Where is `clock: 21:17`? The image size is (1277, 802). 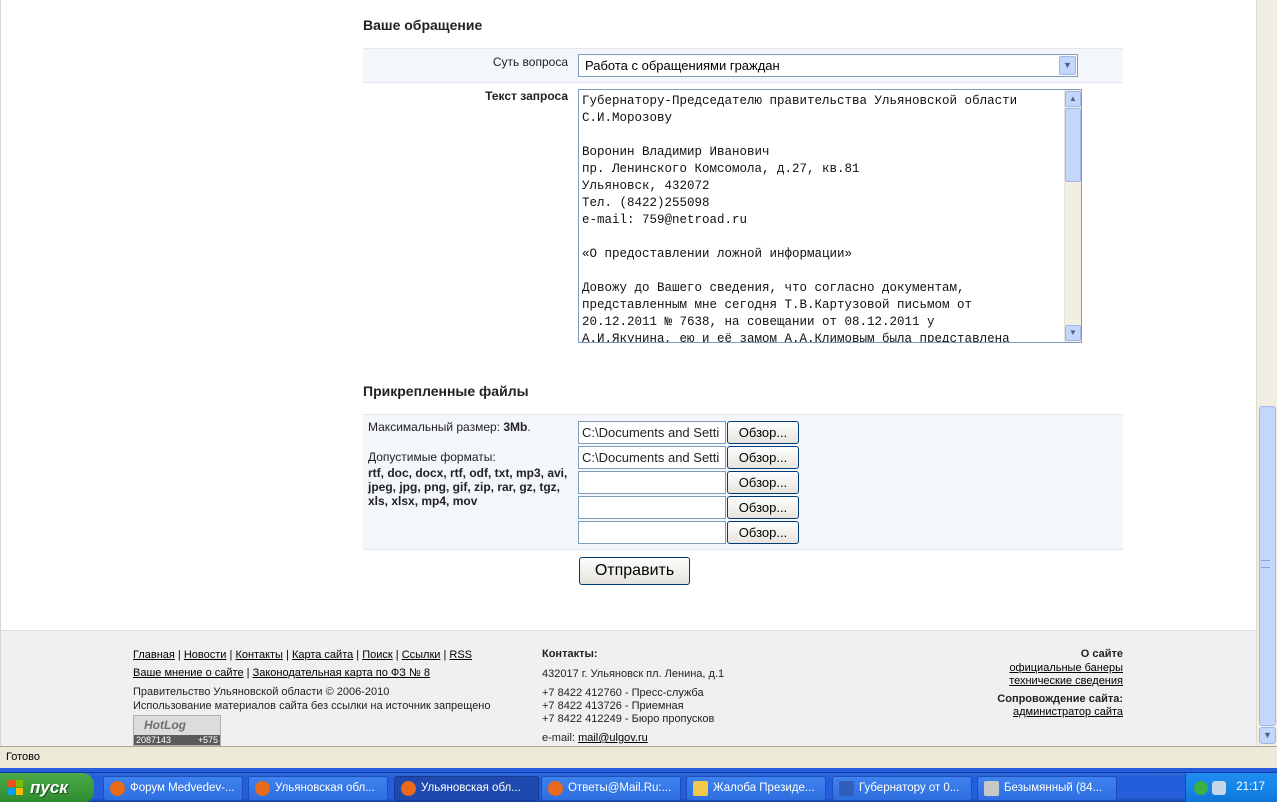
clock: 21:17 is located at coordinates (1250, 787).